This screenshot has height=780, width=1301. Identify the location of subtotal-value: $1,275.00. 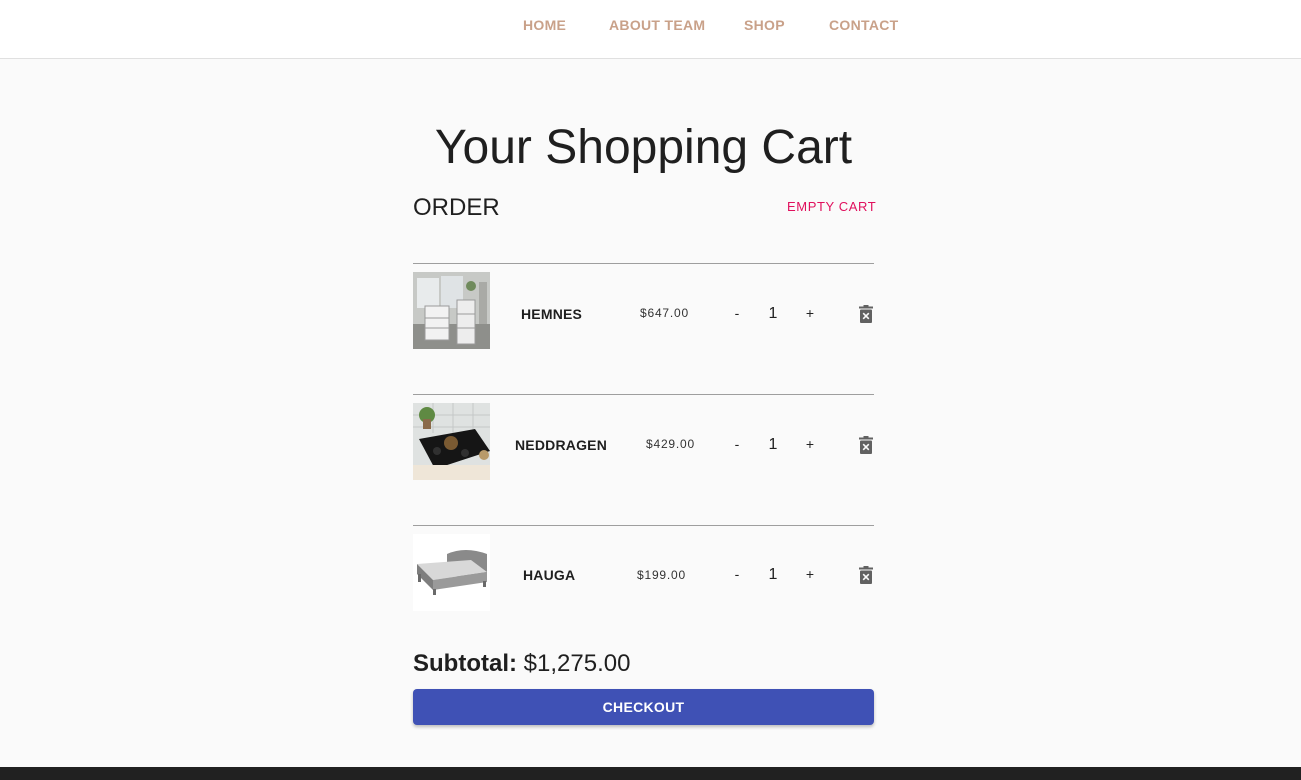
(577, 663).